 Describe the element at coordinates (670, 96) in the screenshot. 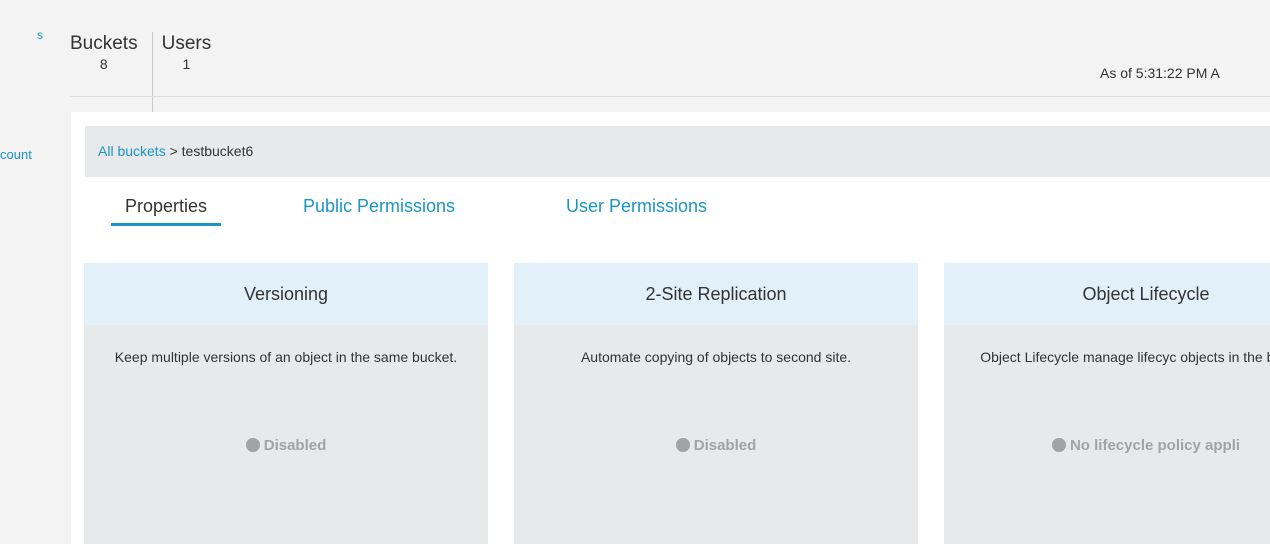

I see `header-divider` at that location.